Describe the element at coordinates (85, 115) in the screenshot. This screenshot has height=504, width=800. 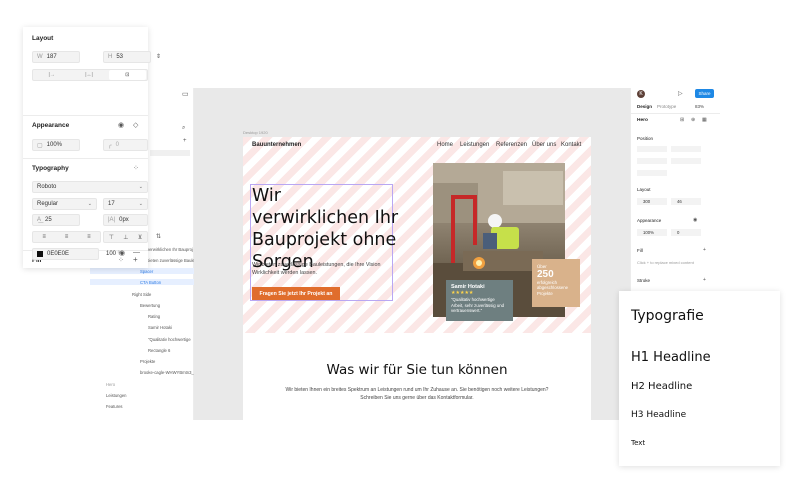
I see `divider` at that location.